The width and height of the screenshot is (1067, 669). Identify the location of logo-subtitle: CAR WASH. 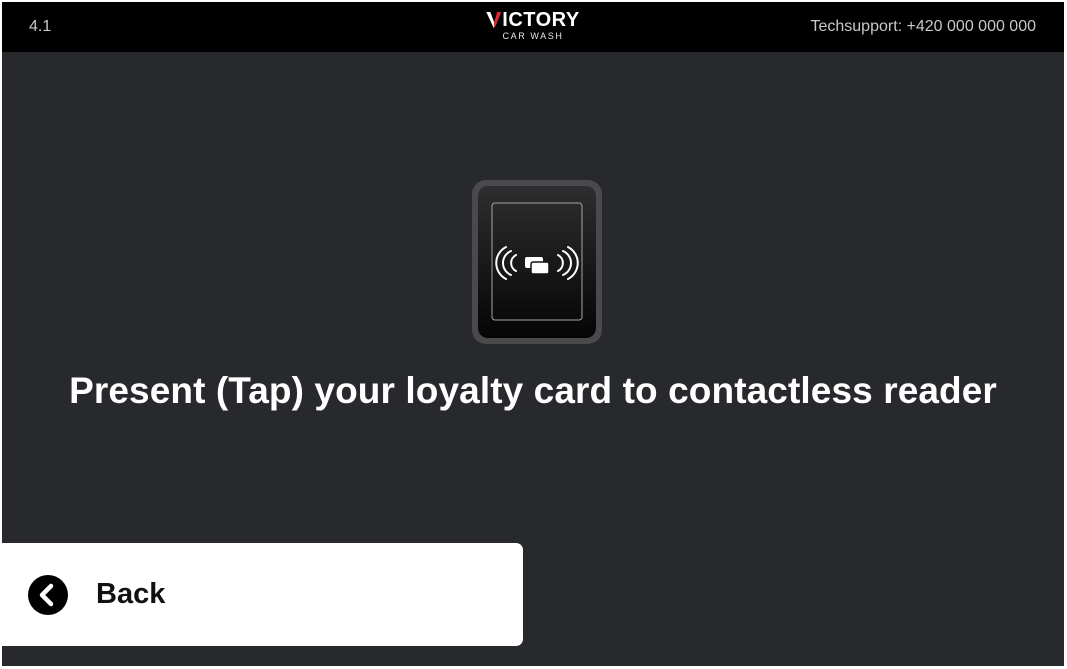
(533, 36).